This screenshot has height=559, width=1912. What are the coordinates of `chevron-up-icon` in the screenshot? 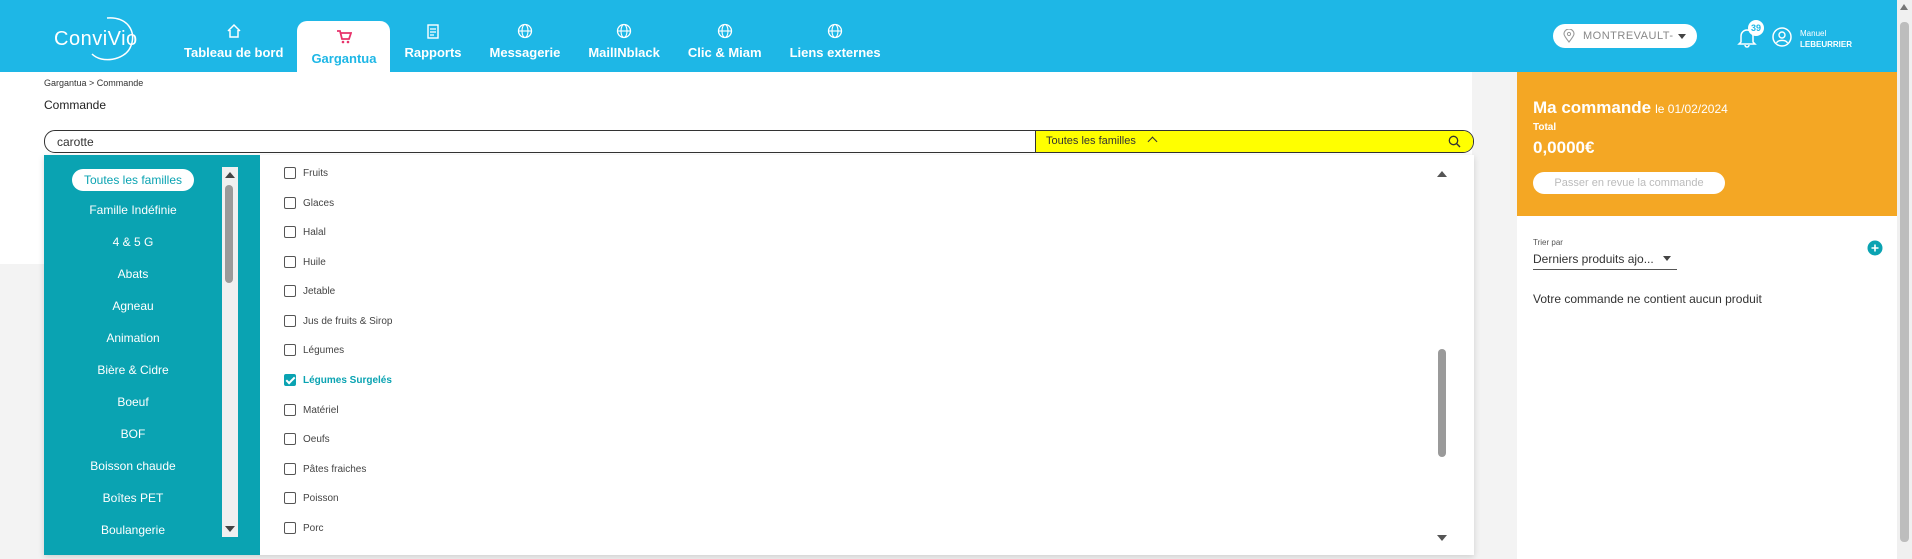 It's located at (1152, 141).